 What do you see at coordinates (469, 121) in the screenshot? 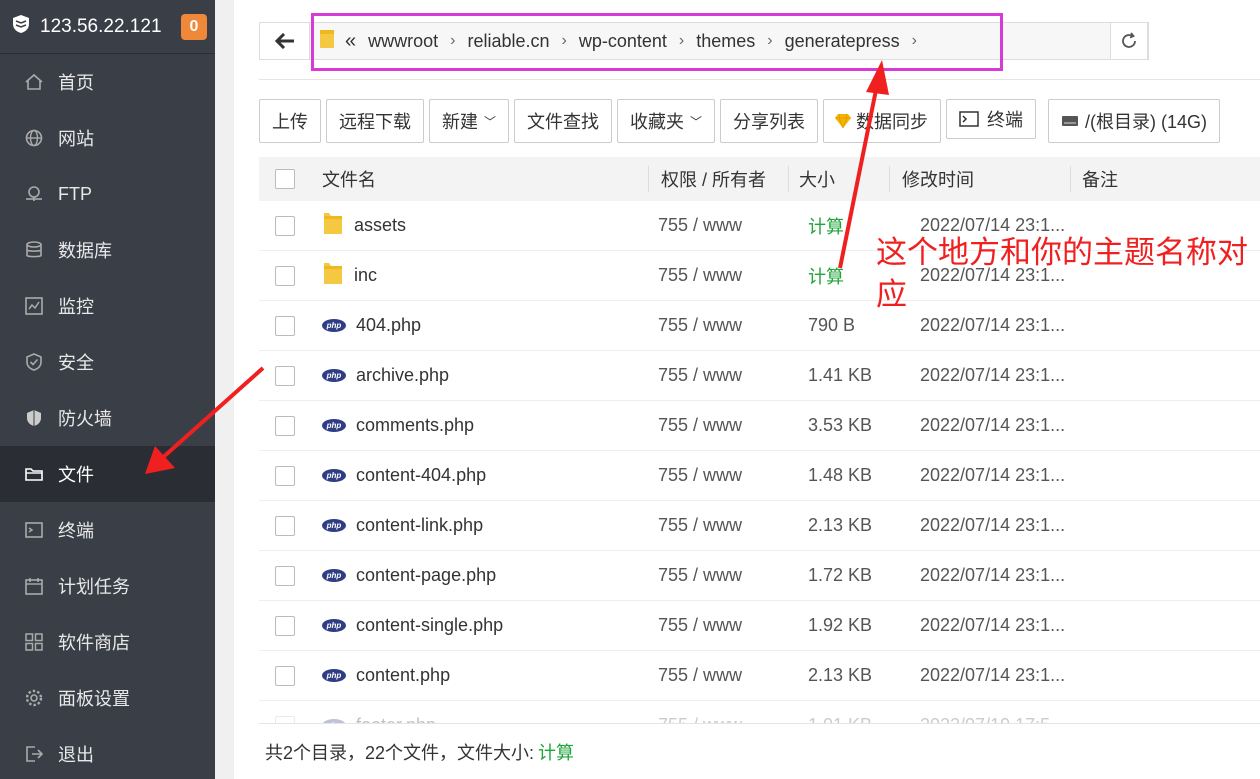
I see `new-button: 新建 ﹀` at bounding box center [469, 121].